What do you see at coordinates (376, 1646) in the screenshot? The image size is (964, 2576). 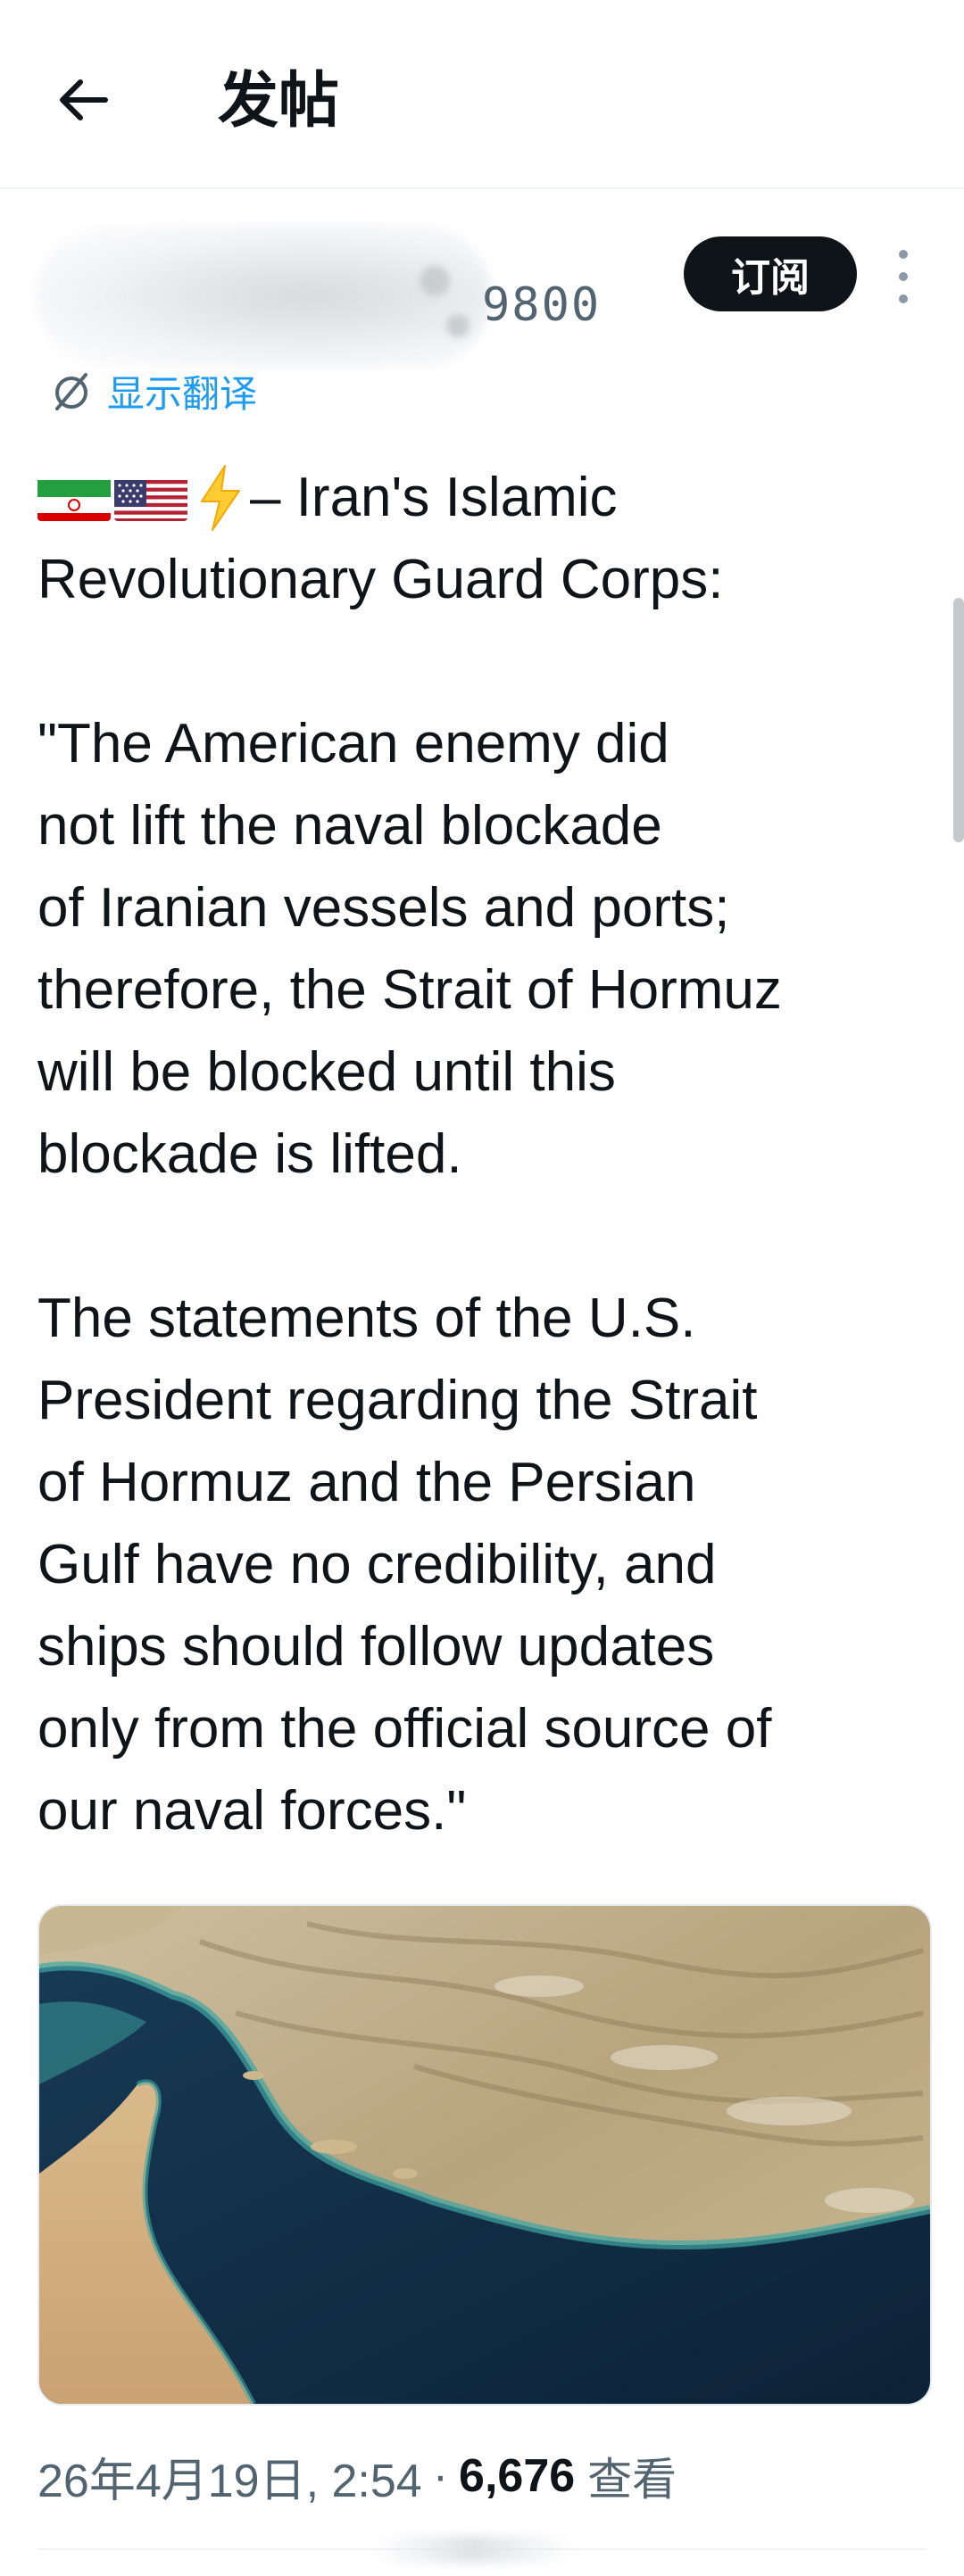 I see `post-text-line: ships should follow updates` at bounding box center [376, 1646].